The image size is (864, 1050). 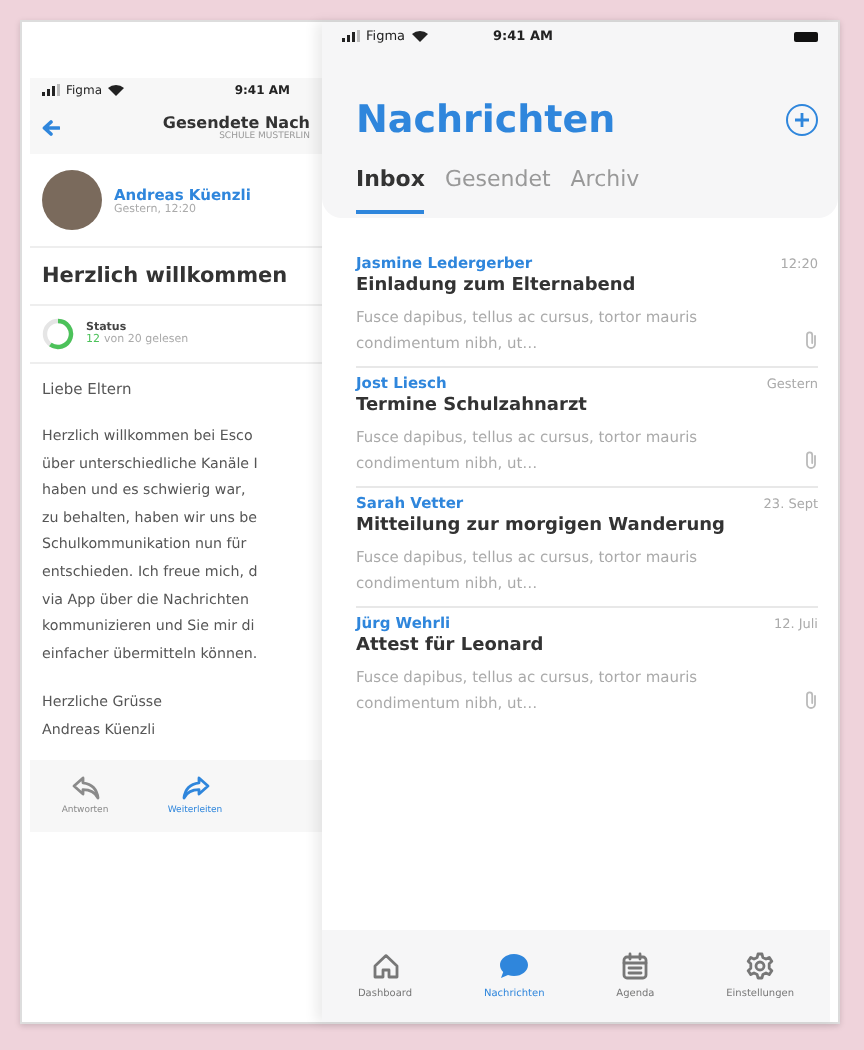 What do you see at coordinates (236, 123) in the screenshot?
I see `header-title: Gesendete Nach` at bounding box center [236, 123].